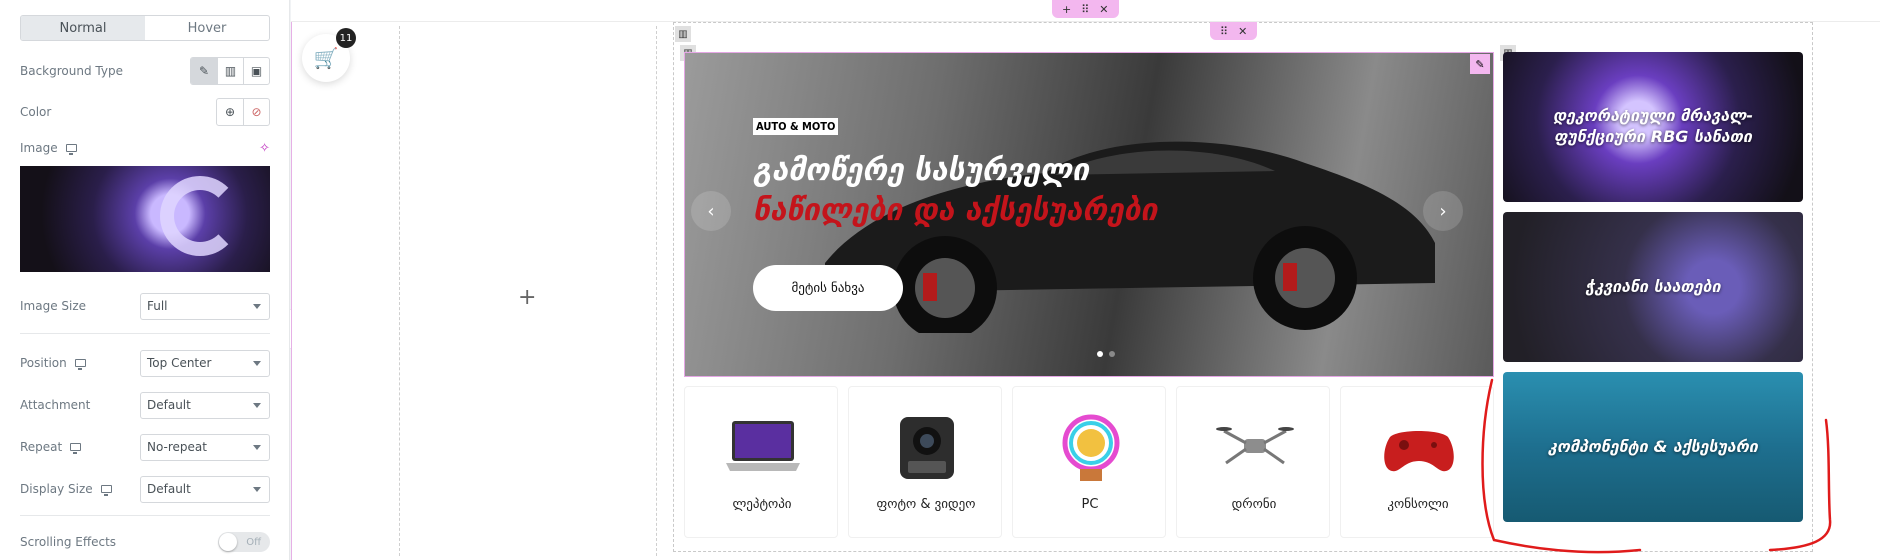 The height and width of the screenshot is (560, 1880). I want to click on repeat-label: Repeat, so click(41, 447).